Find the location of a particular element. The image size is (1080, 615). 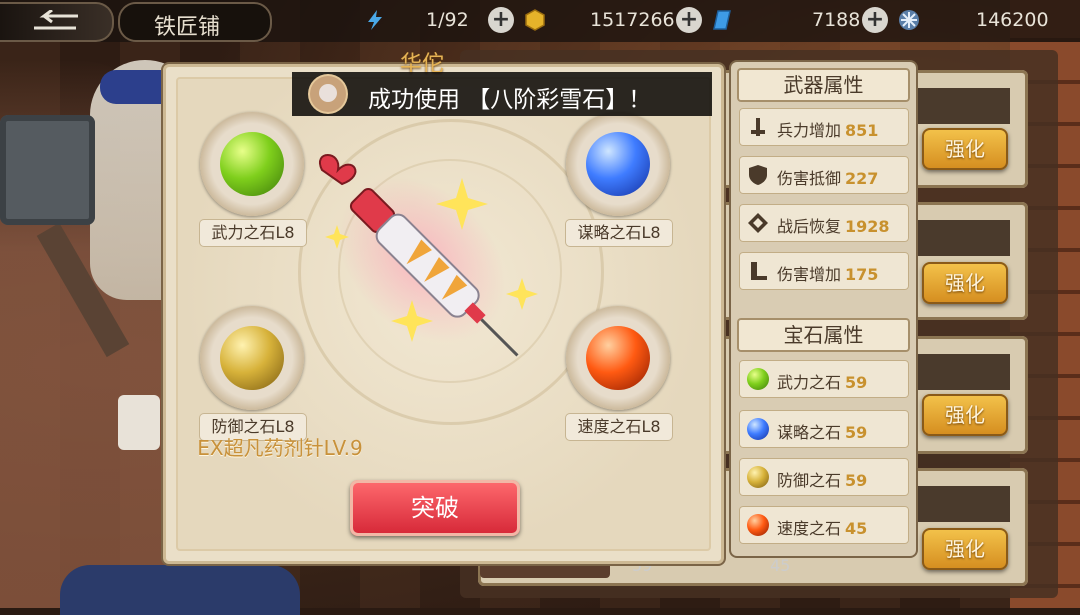

toast-notification: 成功使用 【八阶彩雪石】！ is located at coordinates (502, 94).